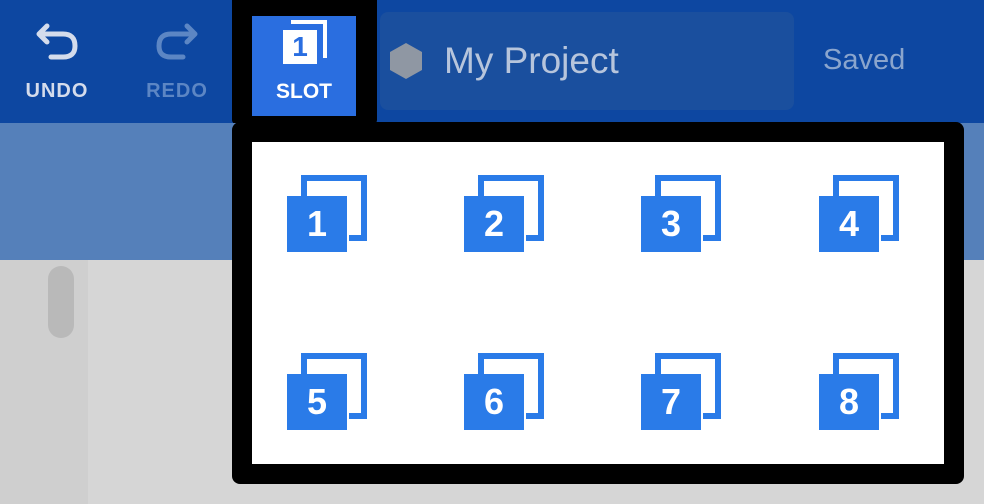  Describe the element at coordinates (300, 46) in the screenshot. I see `current-slot-number: 1` at that location.